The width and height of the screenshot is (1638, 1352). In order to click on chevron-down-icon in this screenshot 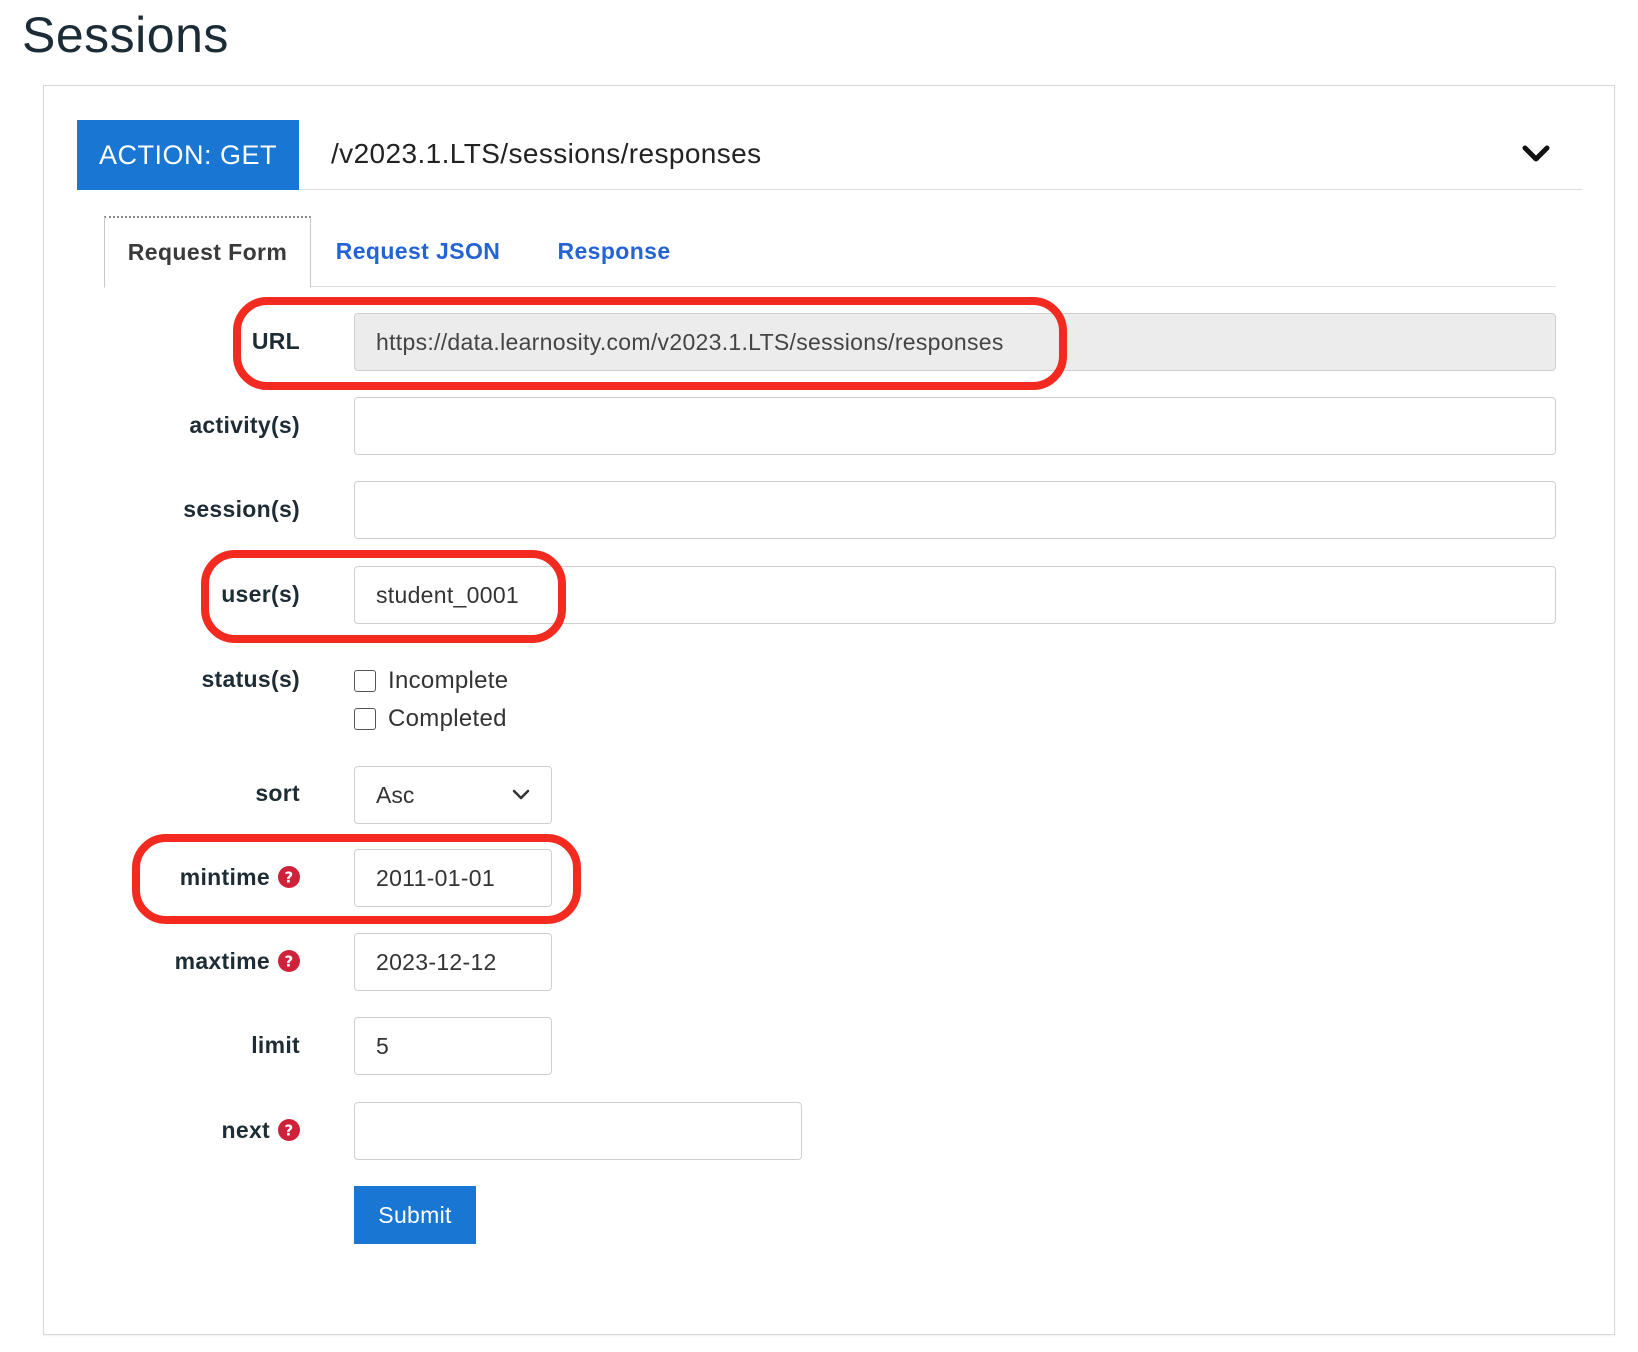, I will do `click(1536, 153)`.